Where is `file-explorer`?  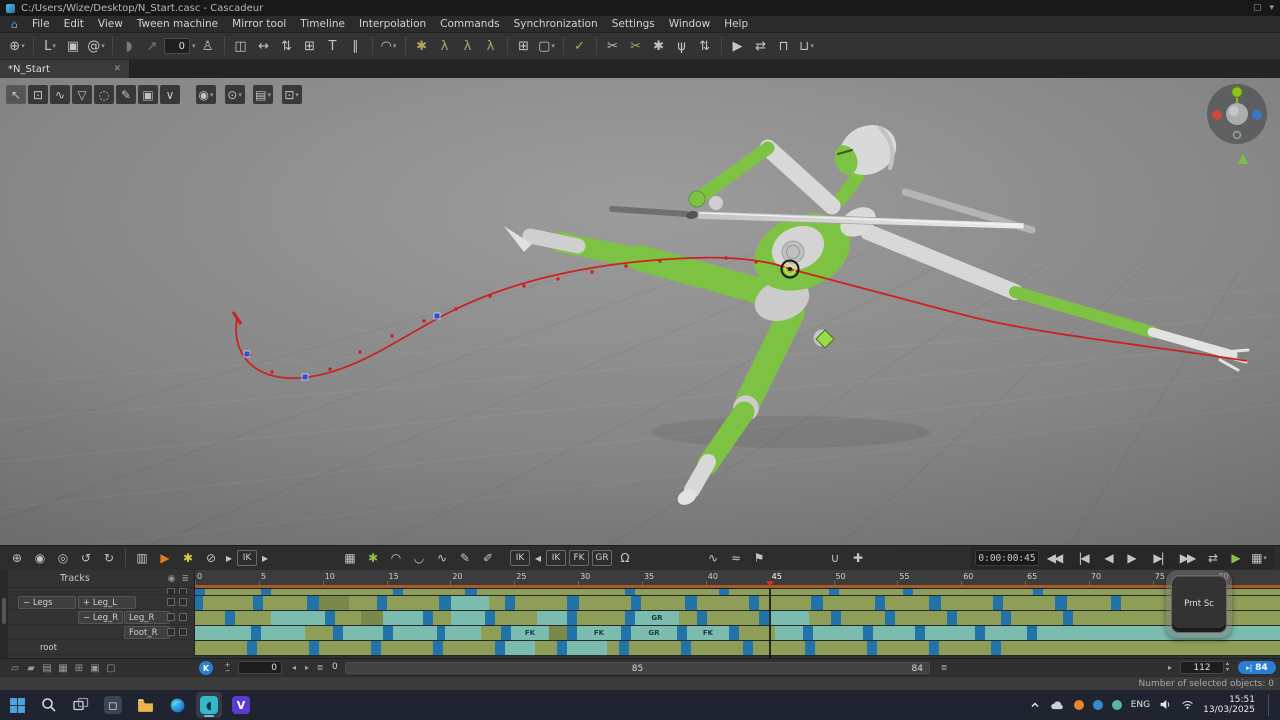 file-explorer is located at coordinates (145, 705).